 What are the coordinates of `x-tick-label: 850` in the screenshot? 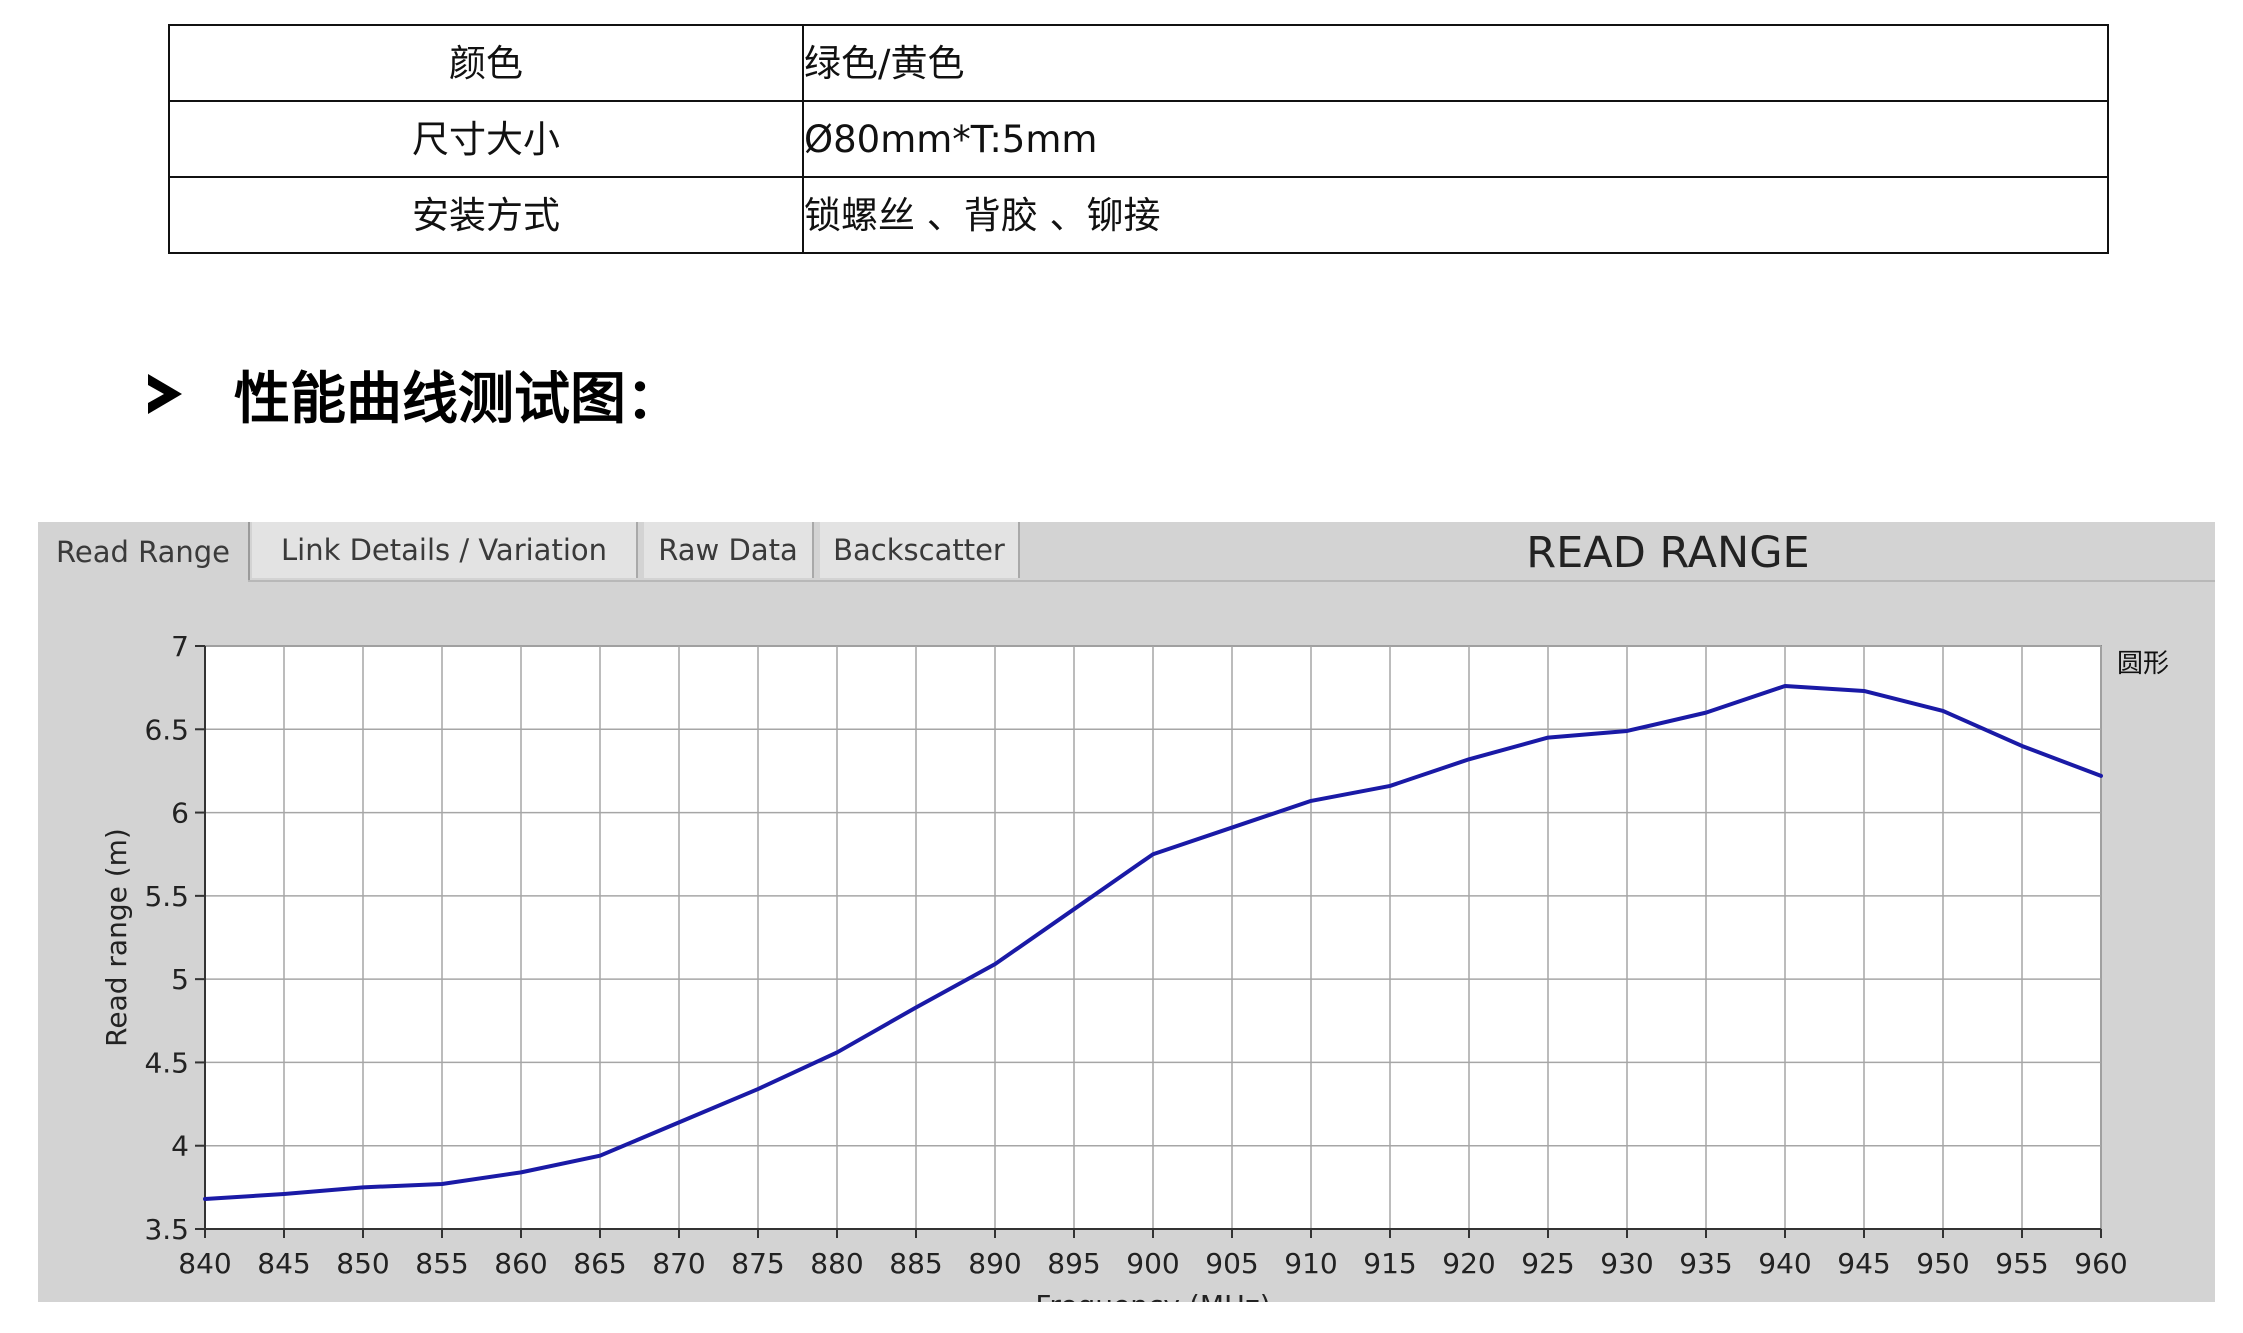 It's located at (362, 1263).